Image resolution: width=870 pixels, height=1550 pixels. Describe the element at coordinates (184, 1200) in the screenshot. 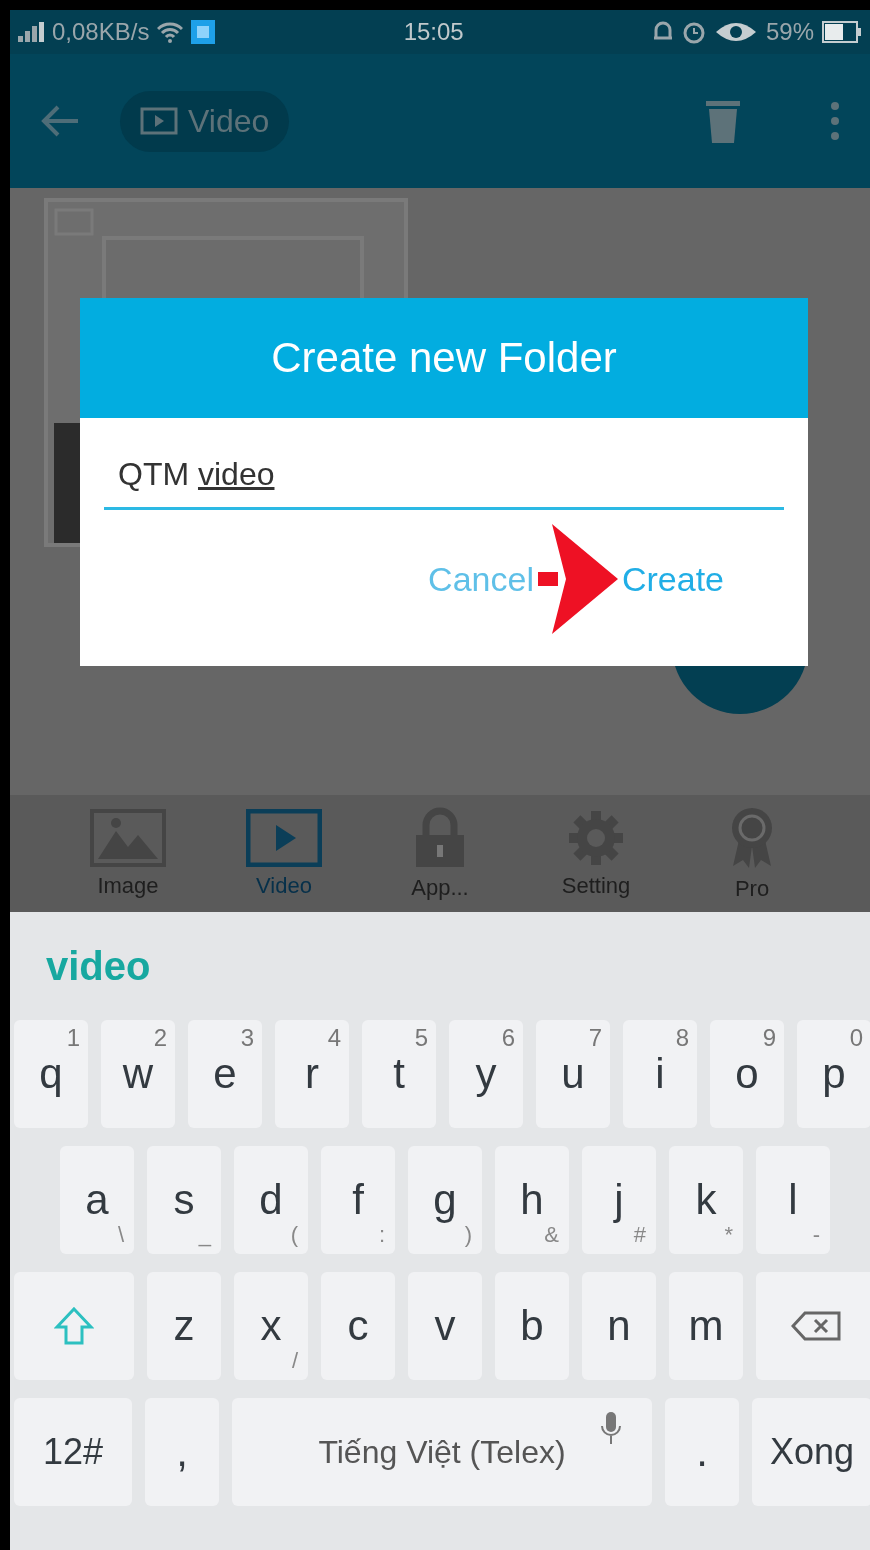

I see `keyboard-key: s _` at that location.